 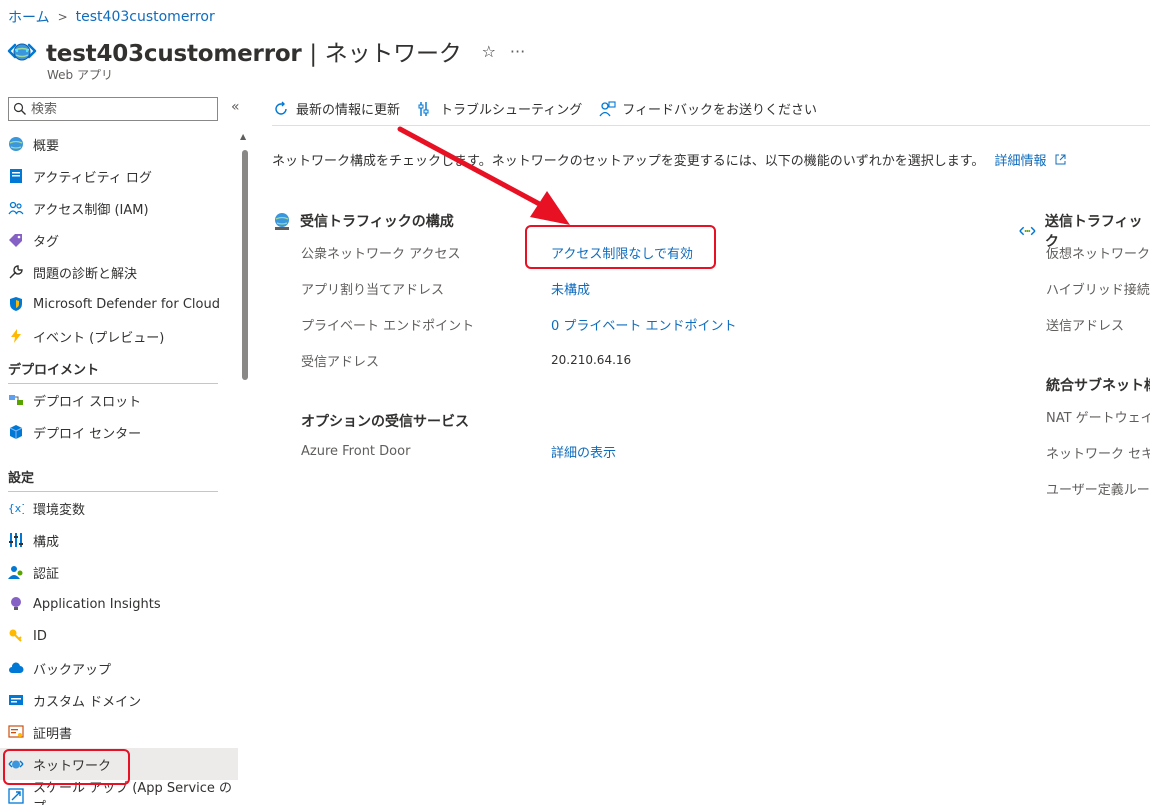 What do you see at coordinates (46, 242) in the screenshot?
I see `sidebar-item-label: タグ` at bounding box center [46, 242].